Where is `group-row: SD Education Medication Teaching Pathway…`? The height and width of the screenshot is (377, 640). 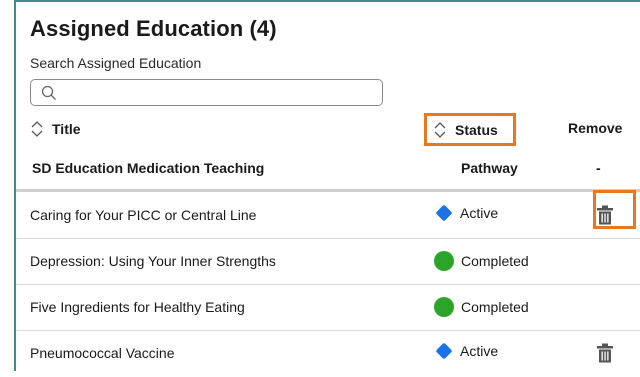
group-row: SD Education Medication Teaching Pathway… is located at coordinates (328, 169).